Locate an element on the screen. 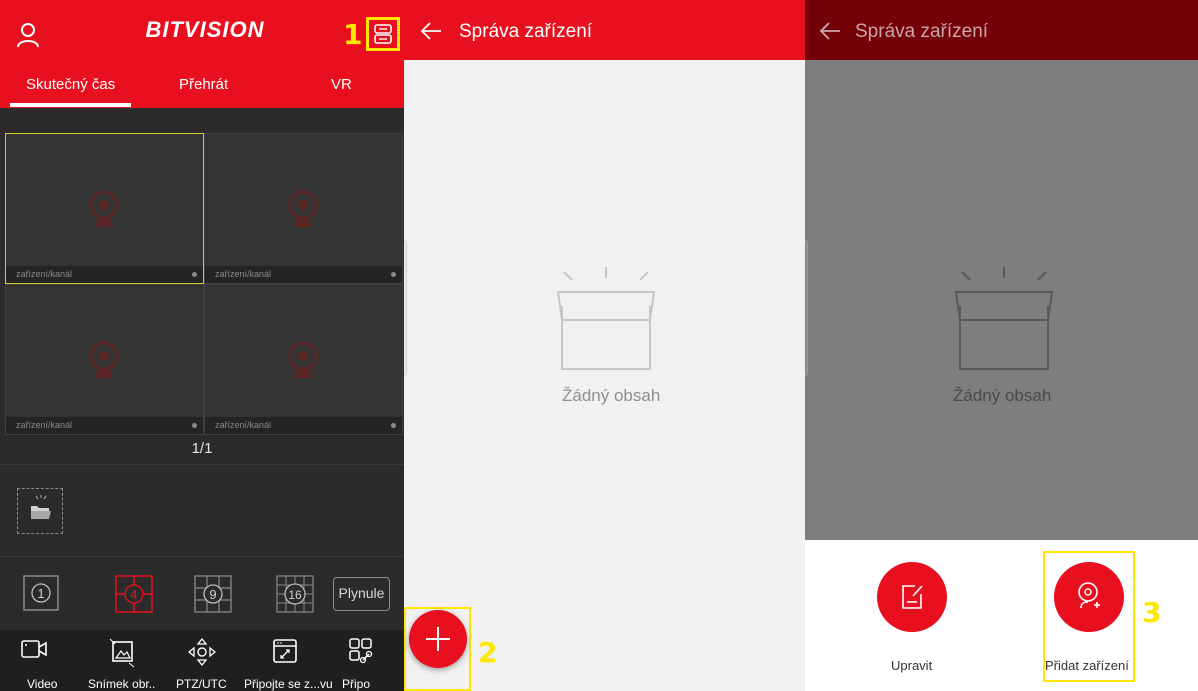 This screenshot has width=1198, height=691. snapshot-icon is located at coordinates (122, 653).